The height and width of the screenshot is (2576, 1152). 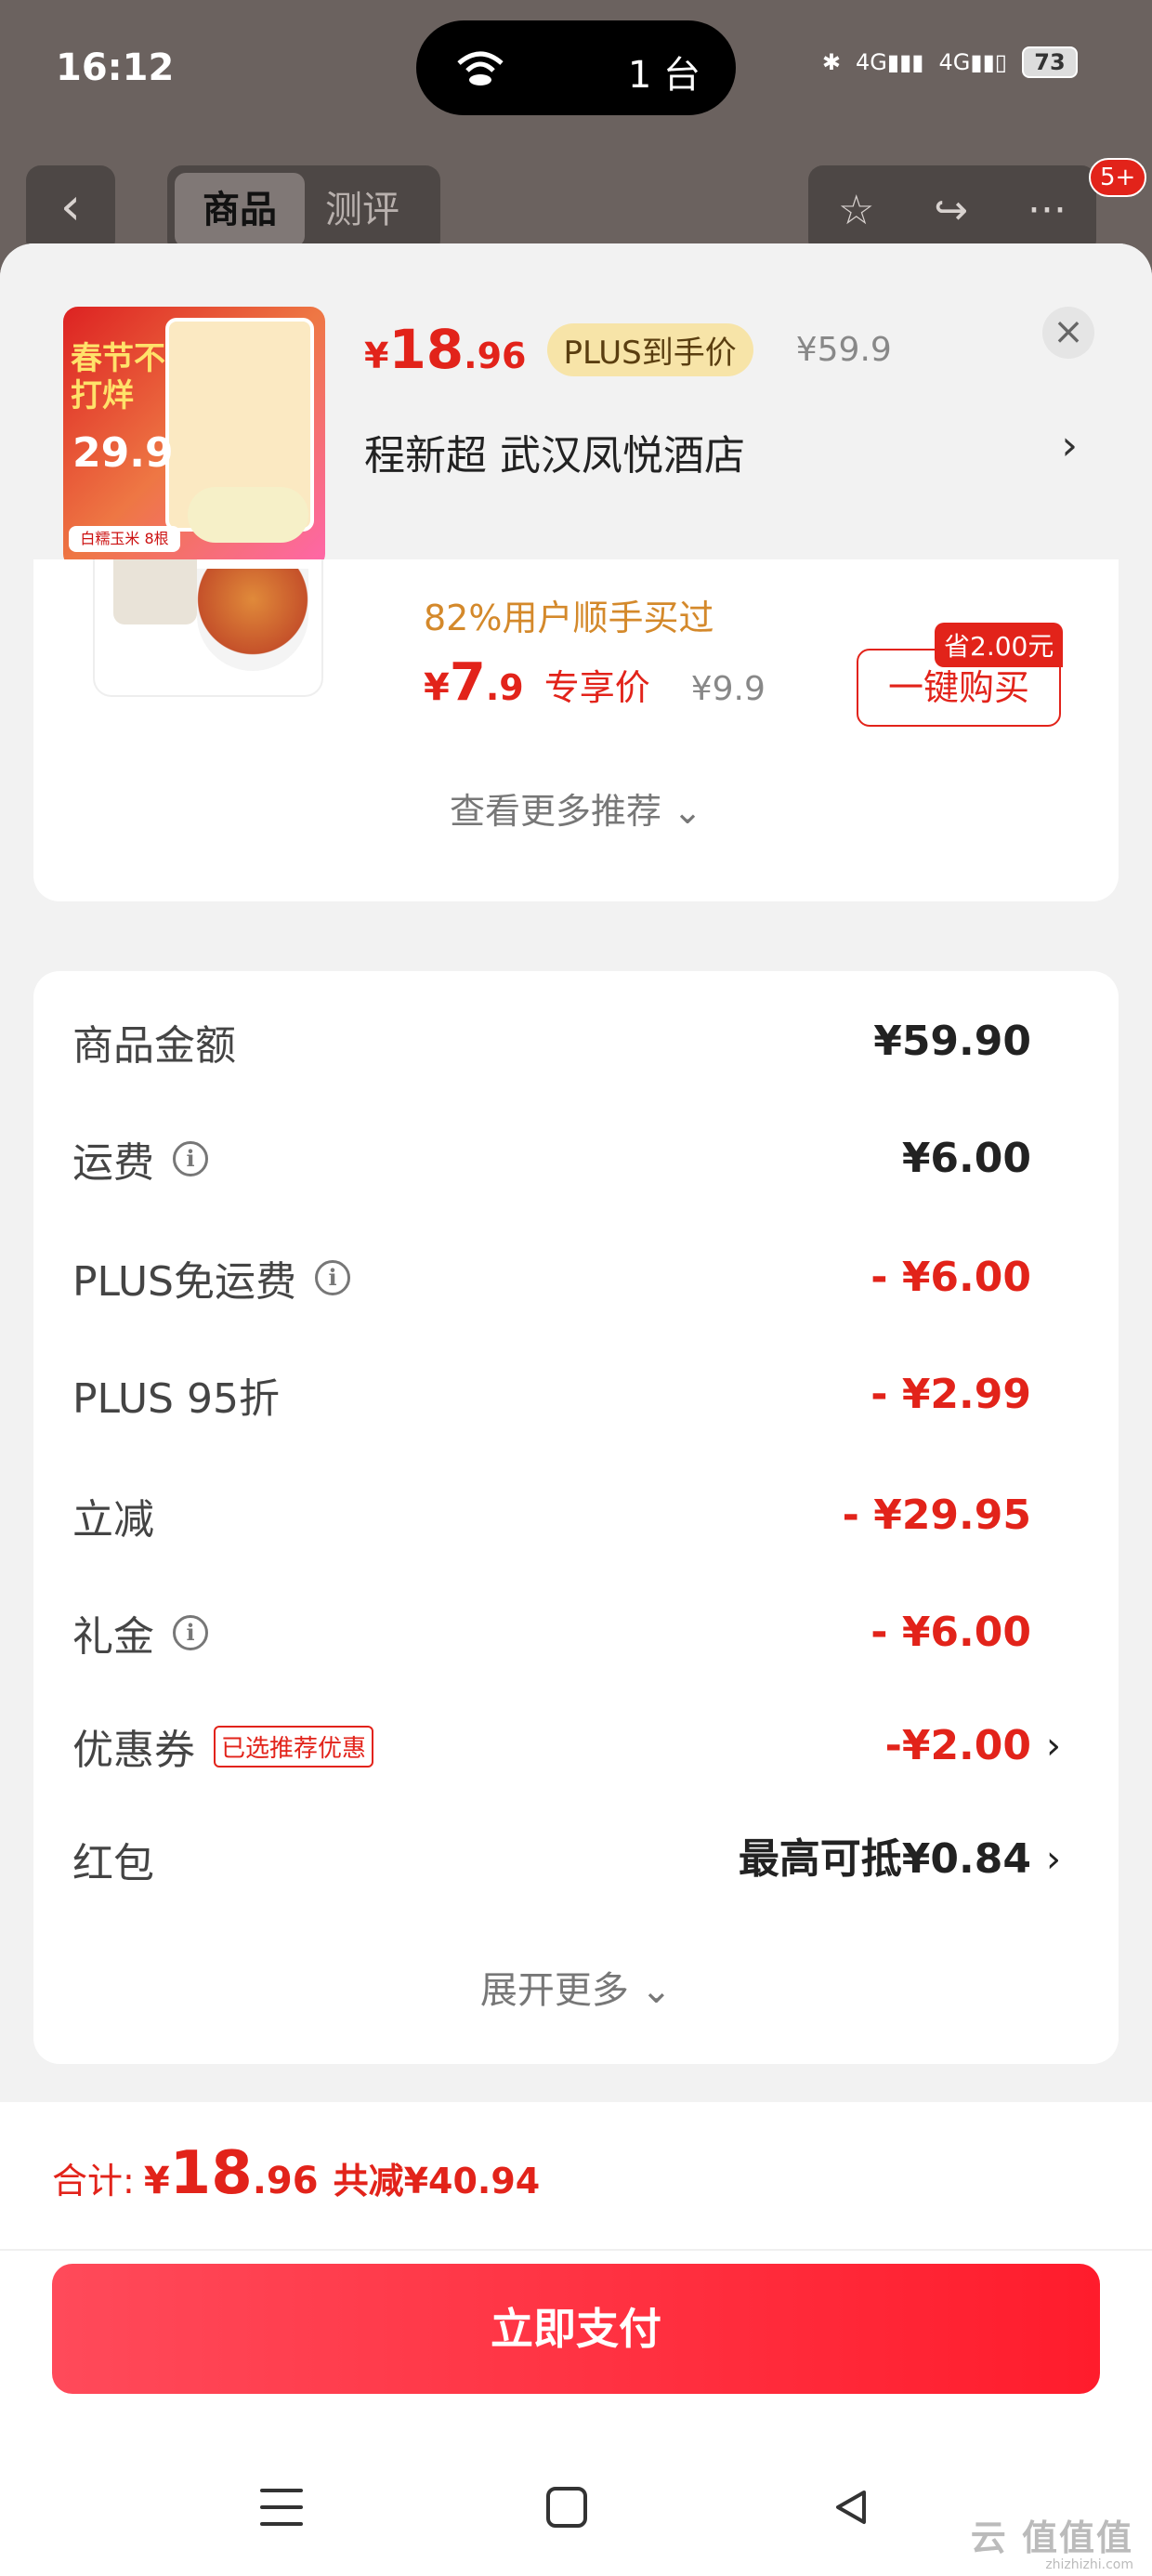 I want to click on recommended-product-image, so click(x=208, y=628).